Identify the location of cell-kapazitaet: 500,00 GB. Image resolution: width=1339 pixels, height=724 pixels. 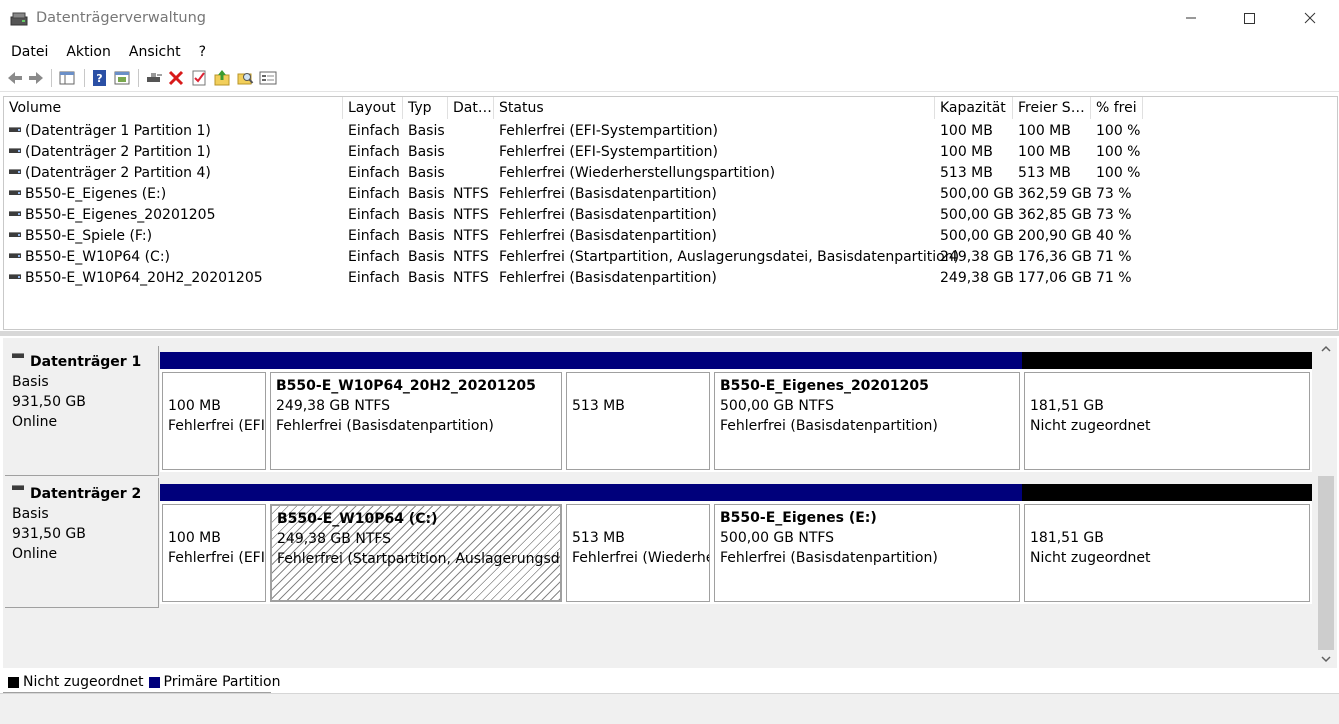
(977, 236).